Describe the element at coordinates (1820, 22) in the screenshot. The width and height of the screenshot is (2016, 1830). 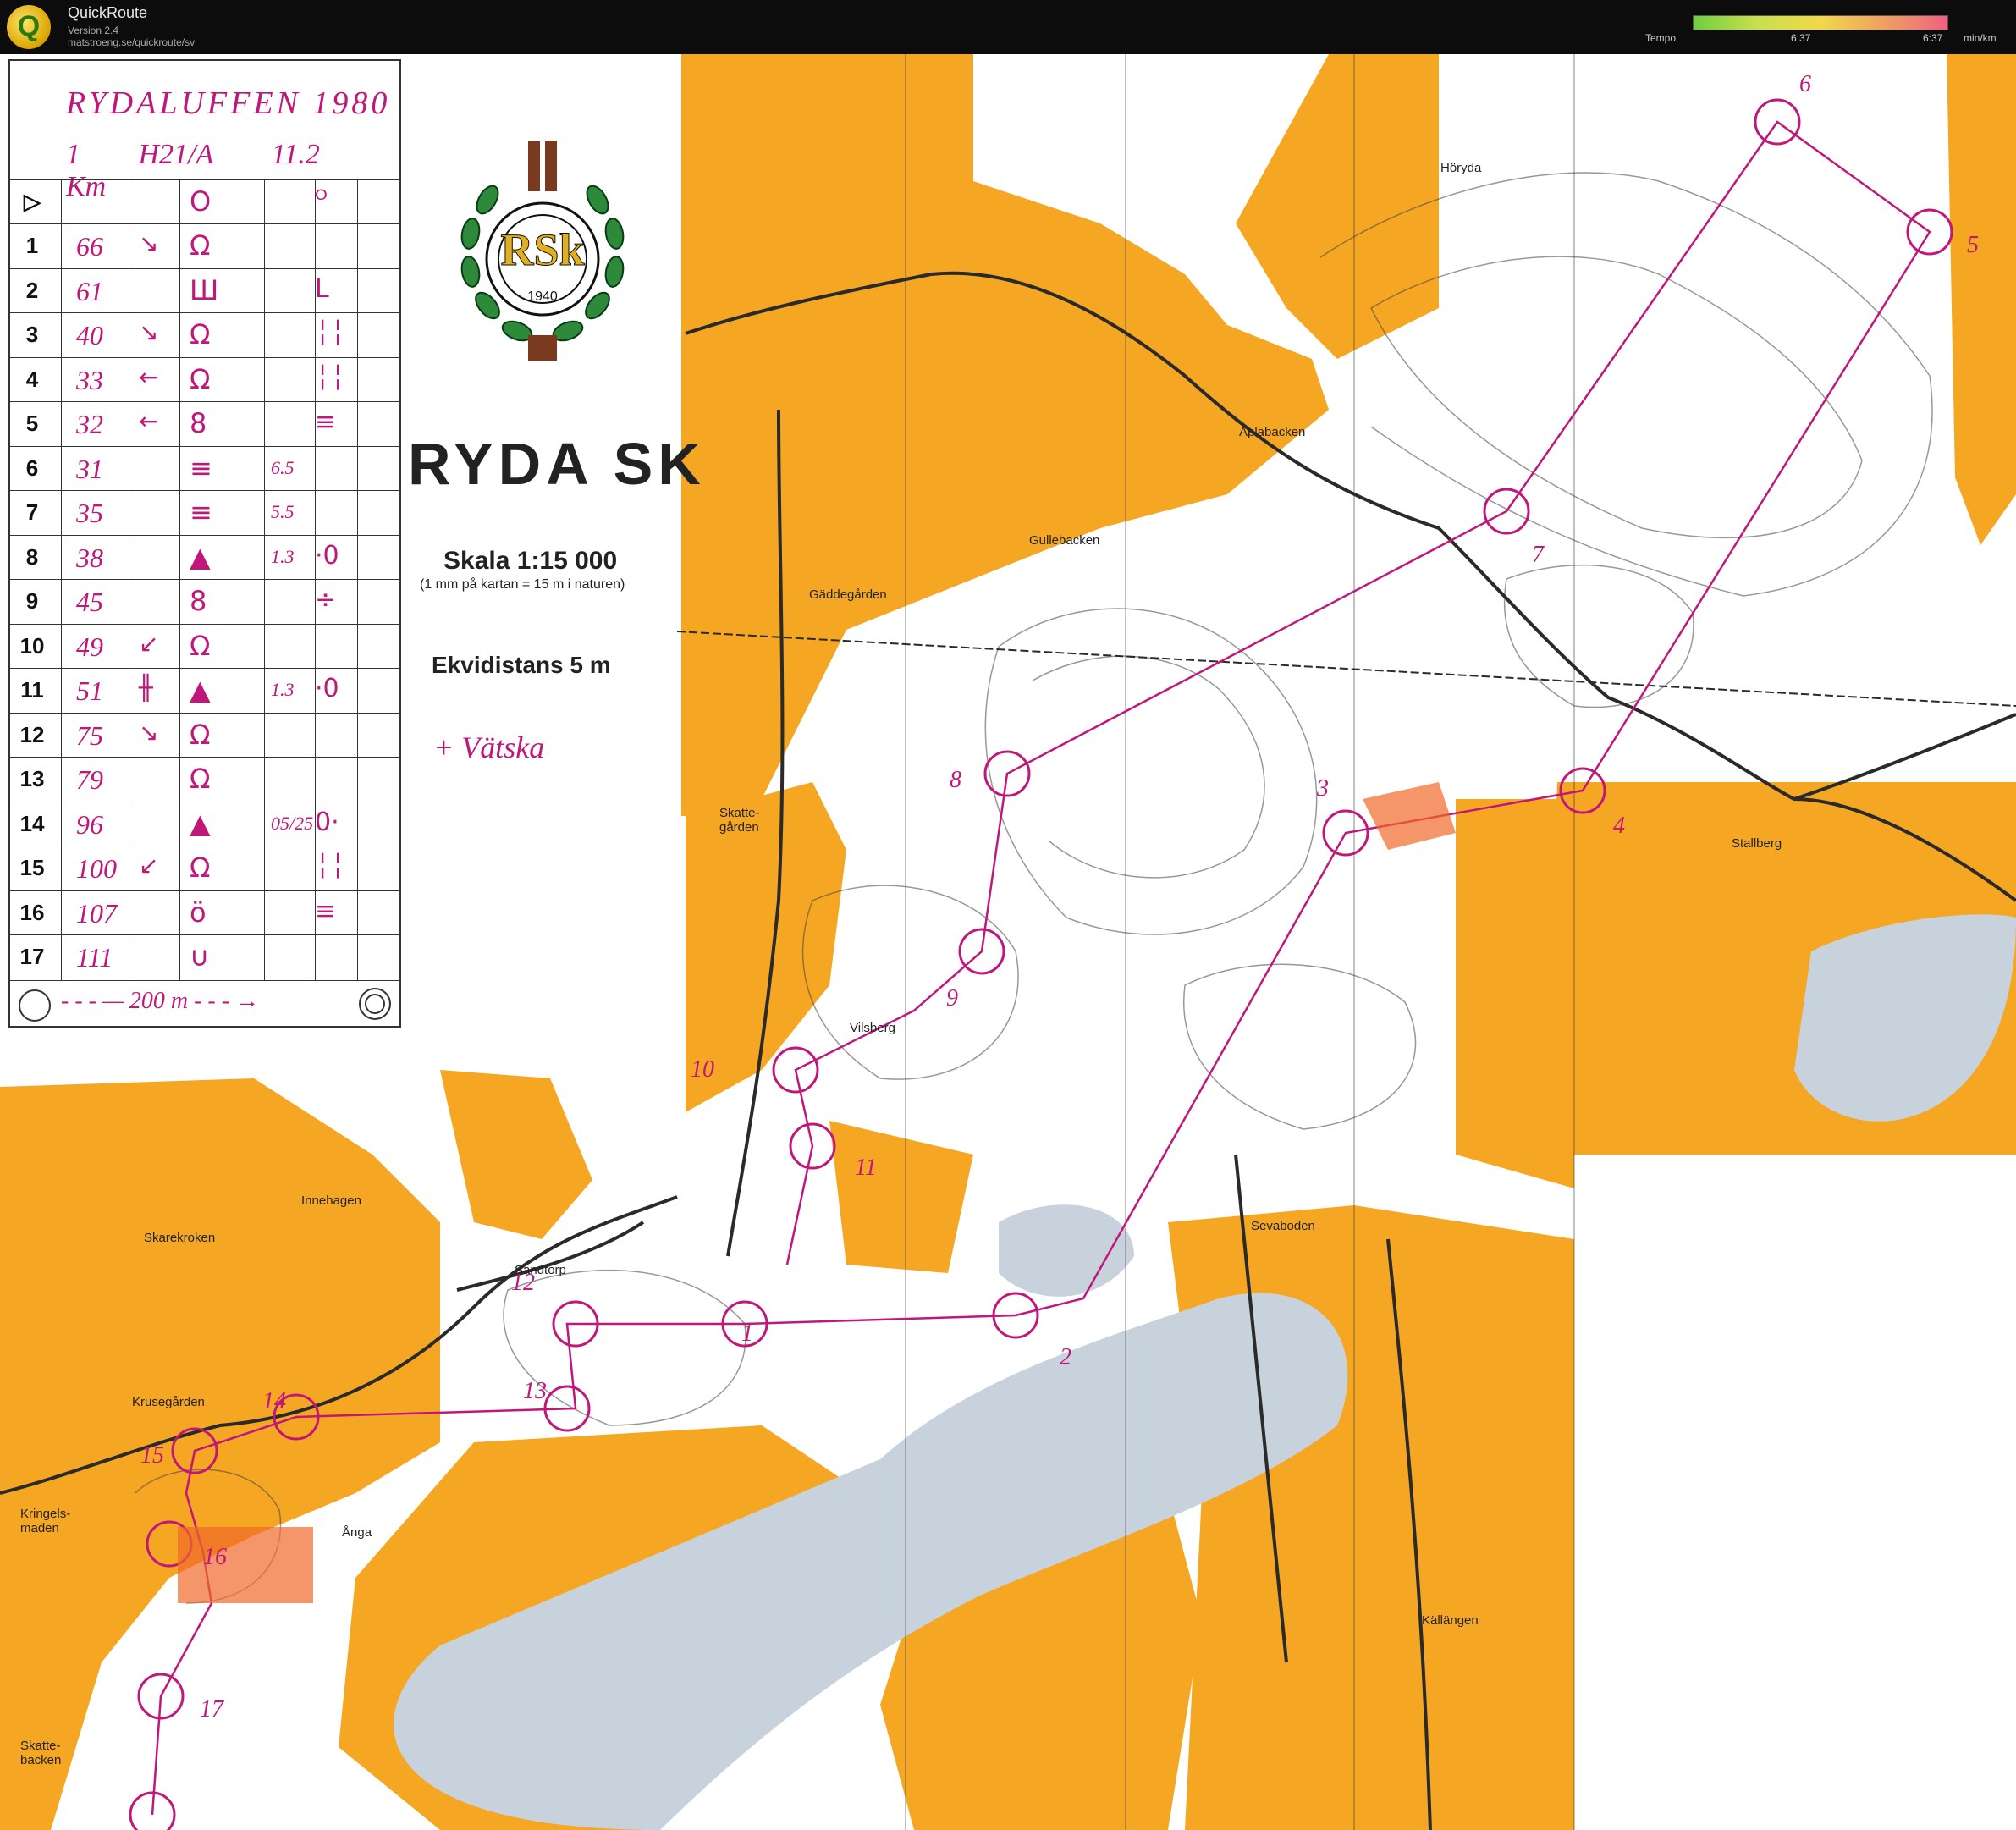
I see `tempo-color-scale` at that location.